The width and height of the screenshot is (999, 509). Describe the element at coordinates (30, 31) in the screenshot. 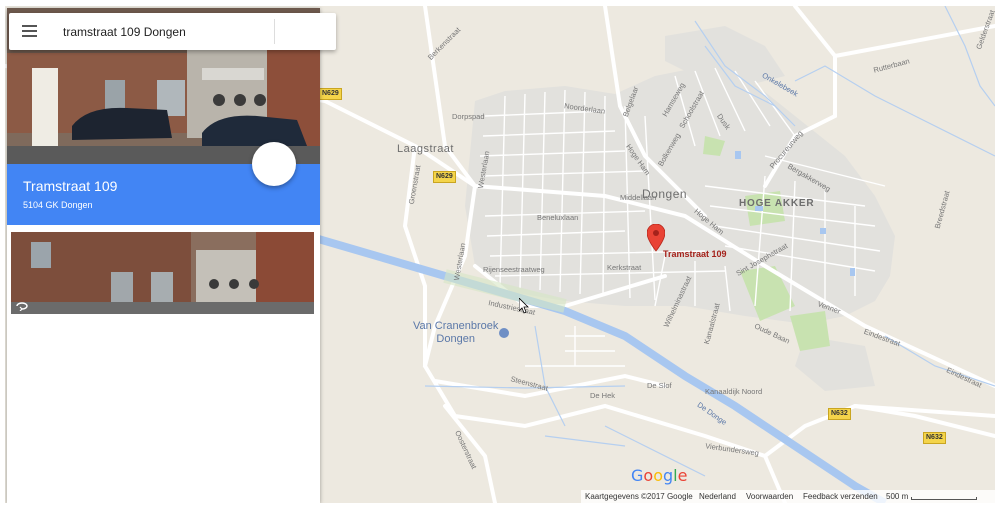

I see `menu-icon` at that location.